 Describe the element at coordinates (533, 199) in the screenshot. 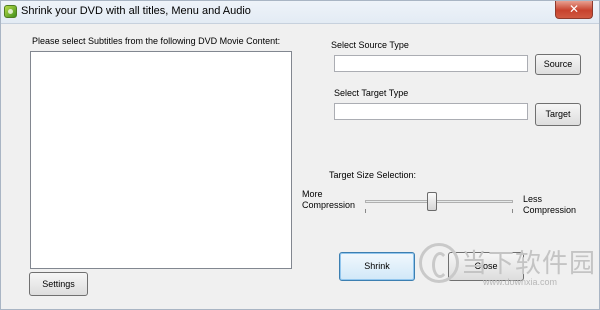

I see `less-compression-line1: Less` at that location.